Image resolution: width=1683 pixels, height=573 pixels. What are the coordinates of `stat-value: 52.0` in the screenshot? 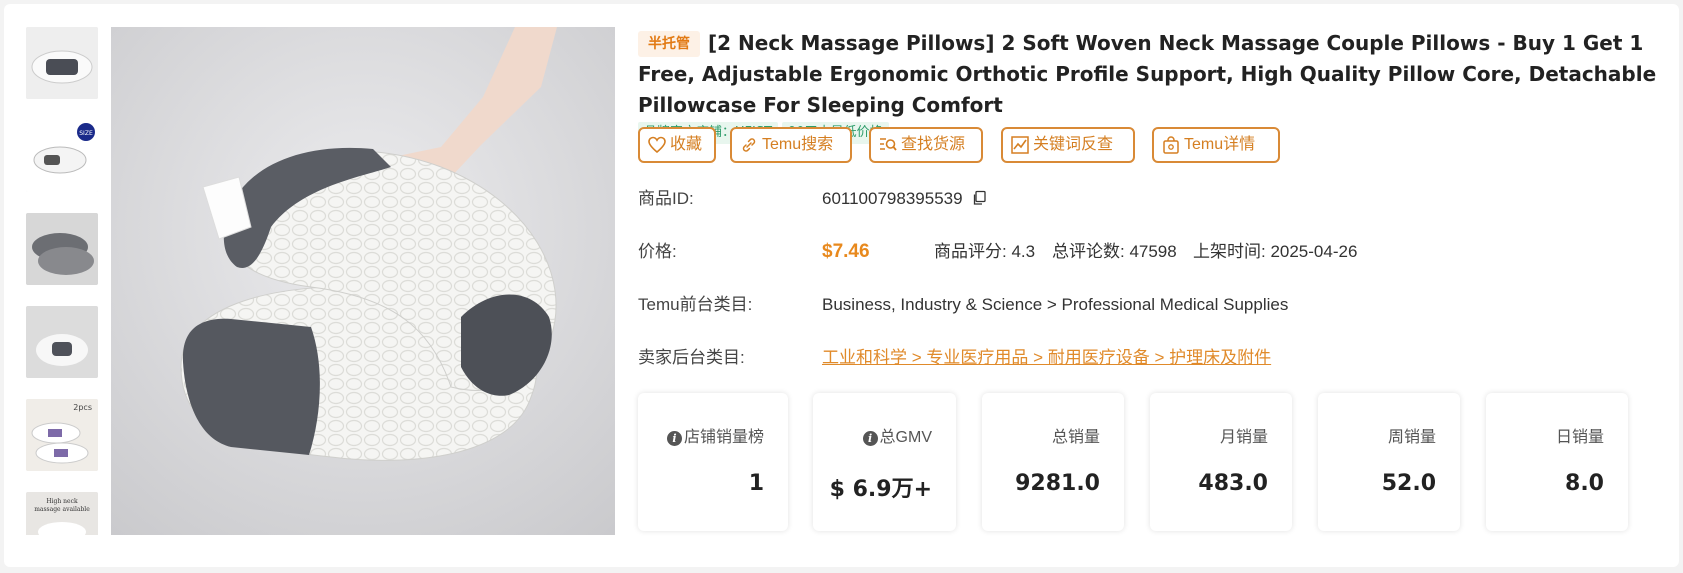 It's located at (1408, 483).